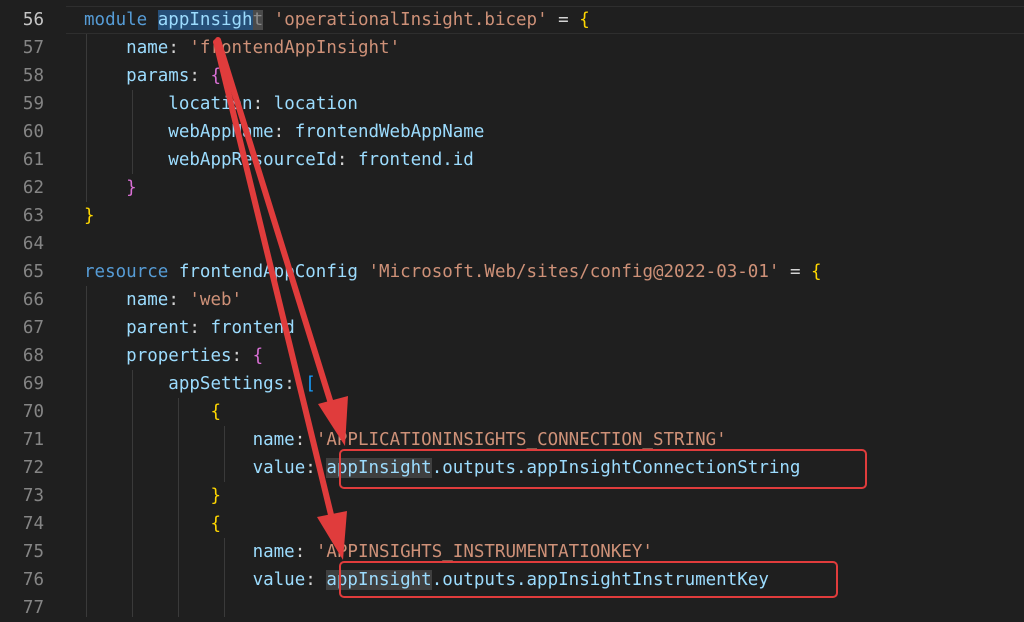  What do you see at coordinates (275, 225) in the screenshot?
I see `arrow-to-connection-string` at bounding box center [275, 225].